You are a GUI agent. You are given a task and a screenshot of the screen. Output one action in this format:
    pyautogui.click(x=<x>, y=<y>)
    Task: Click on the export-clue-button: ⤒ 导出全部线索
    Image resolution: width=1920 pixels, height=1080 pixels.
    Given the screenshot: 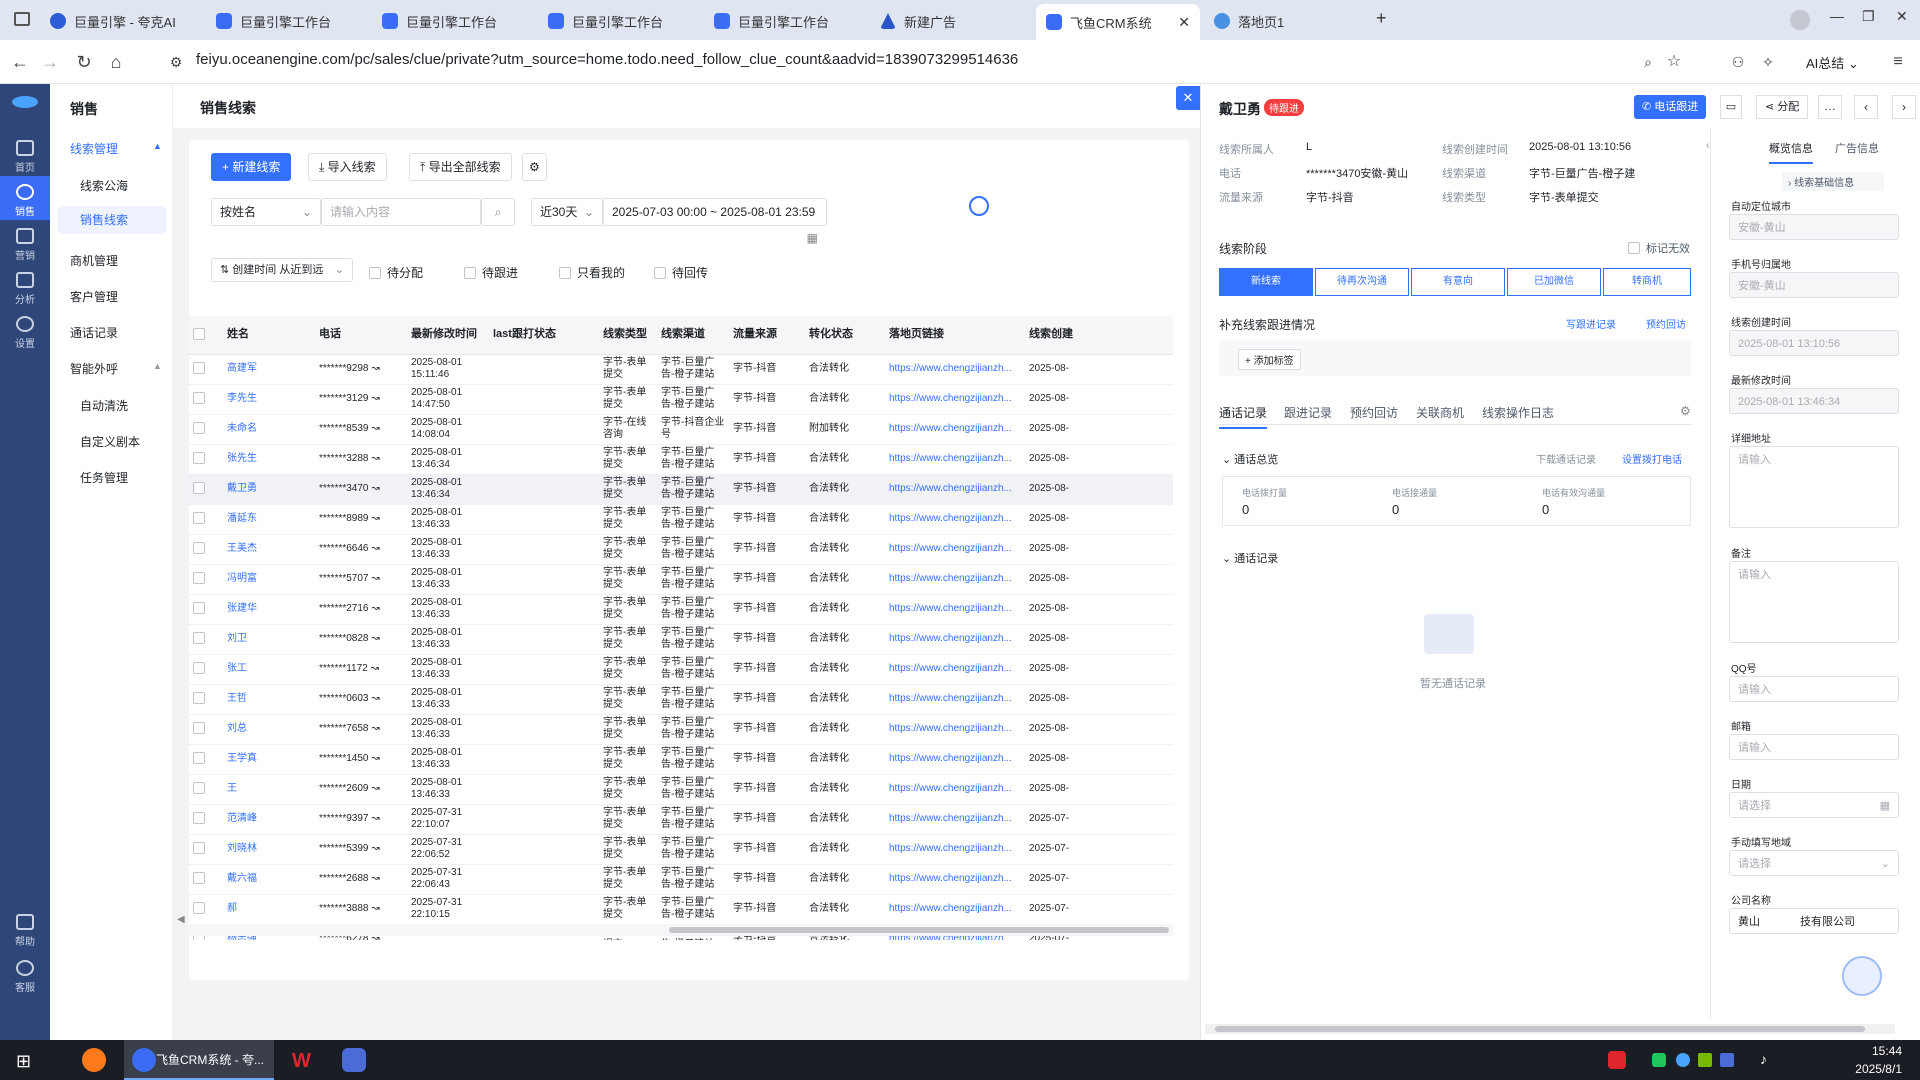 What is the action you would take?
    pyautogui.click(x=460, y=167)
    